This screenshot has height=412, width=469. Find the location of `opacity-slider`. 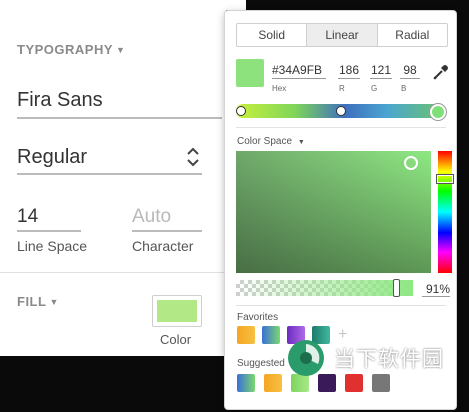

opacity-slider is located at coordinates (324, 288).